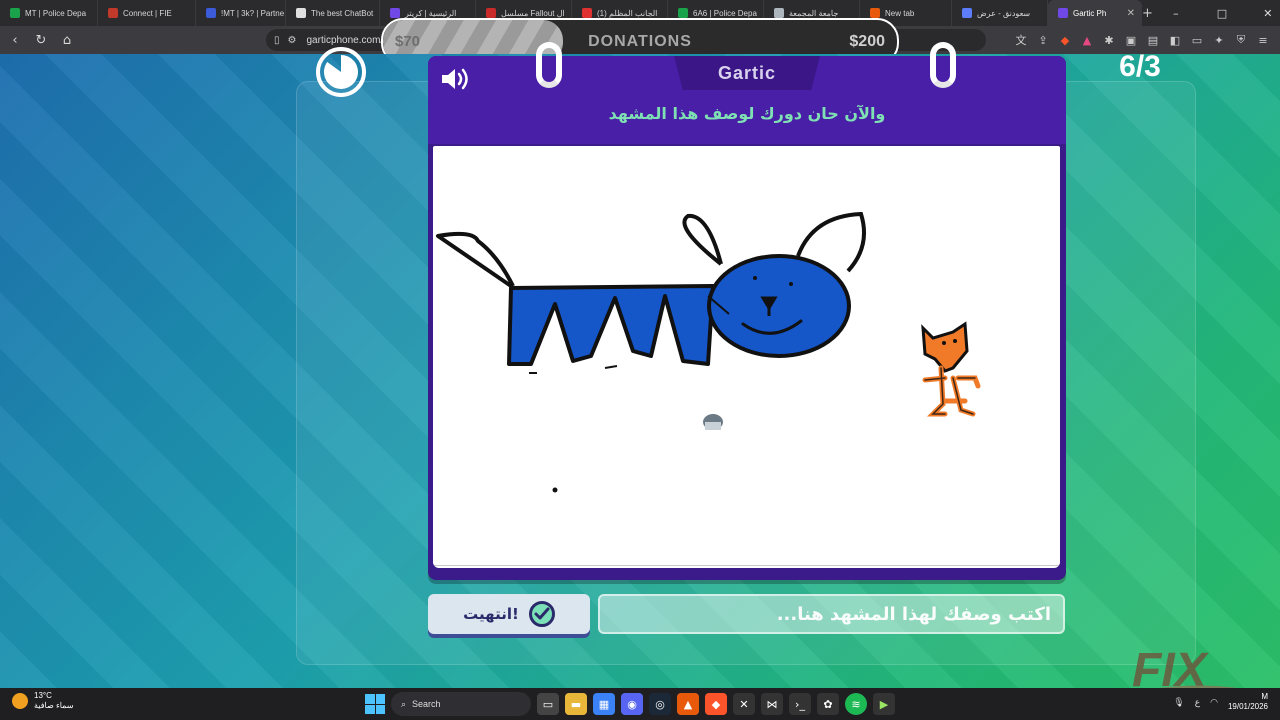 This screenshot has width=1280, height=720. What do you see at coordinates (772, 704) in the screenshot?
I see `capcut-icon: ⋈` at bounding box center [772, 704].